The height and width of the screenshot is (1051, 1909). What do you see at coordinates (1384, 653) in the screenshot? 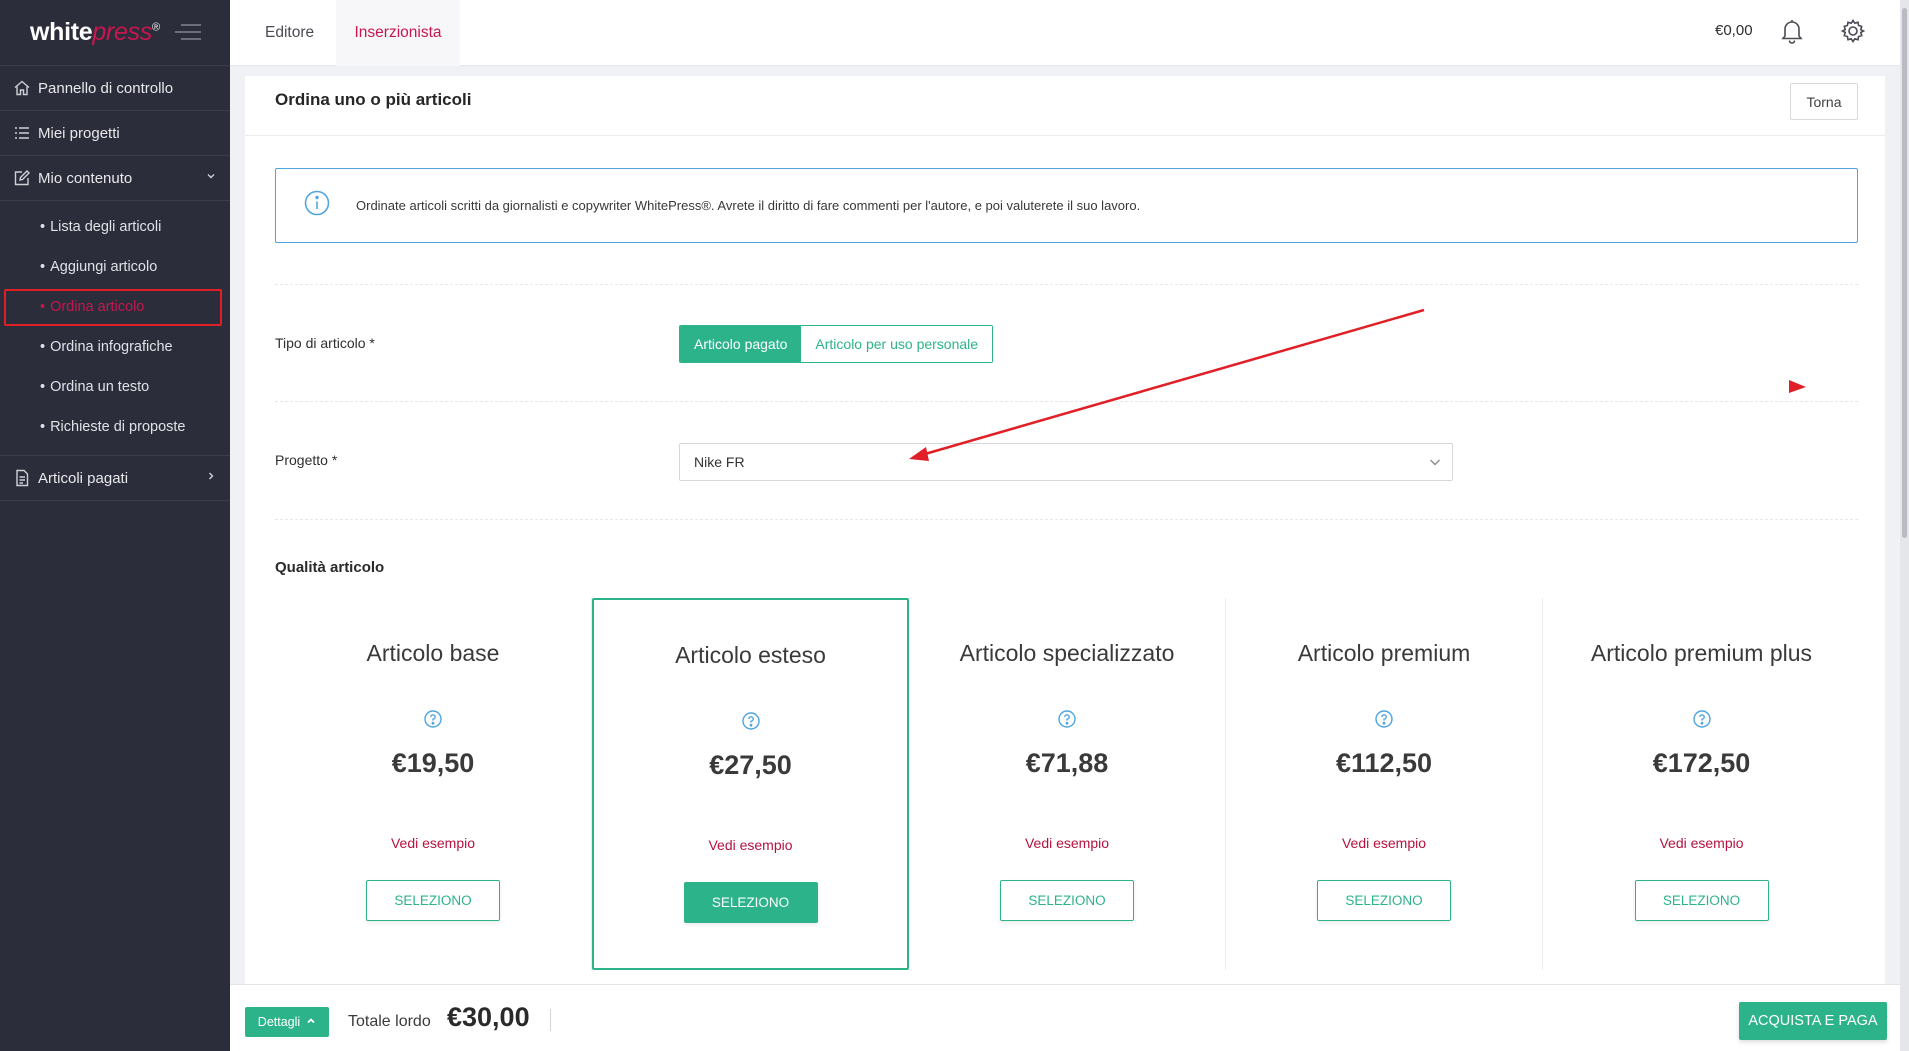
I see `plan-name: Articolo premium` at bounding box center [1384, 653].